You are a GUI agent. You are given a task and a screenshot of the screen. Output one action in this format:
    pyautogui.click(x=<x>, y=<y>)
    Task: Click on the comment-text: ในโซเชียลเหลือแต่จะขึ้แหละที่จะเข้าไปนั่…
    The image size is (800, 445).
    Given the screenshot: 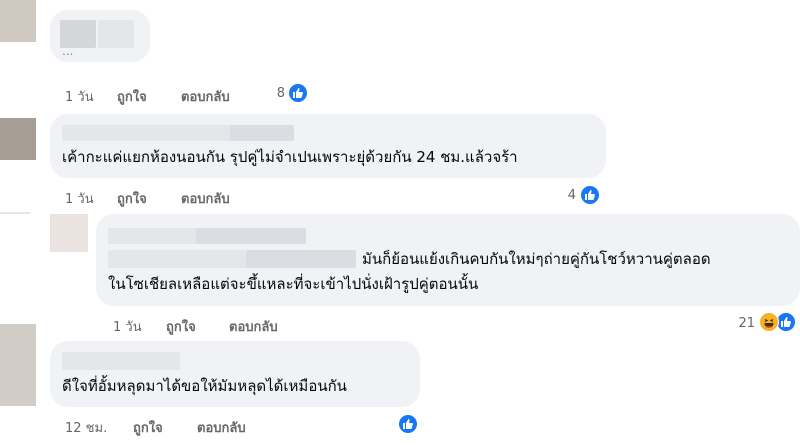 What is the action you would take?
    pyautogui.click(x=293, y=284)
    